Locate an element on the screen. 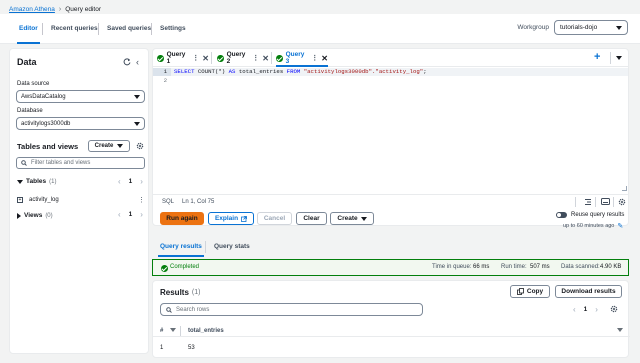 The height and width of the screenshot is (363, 640). editor-gutter: 1 2 is located at coordinates (162, 130).